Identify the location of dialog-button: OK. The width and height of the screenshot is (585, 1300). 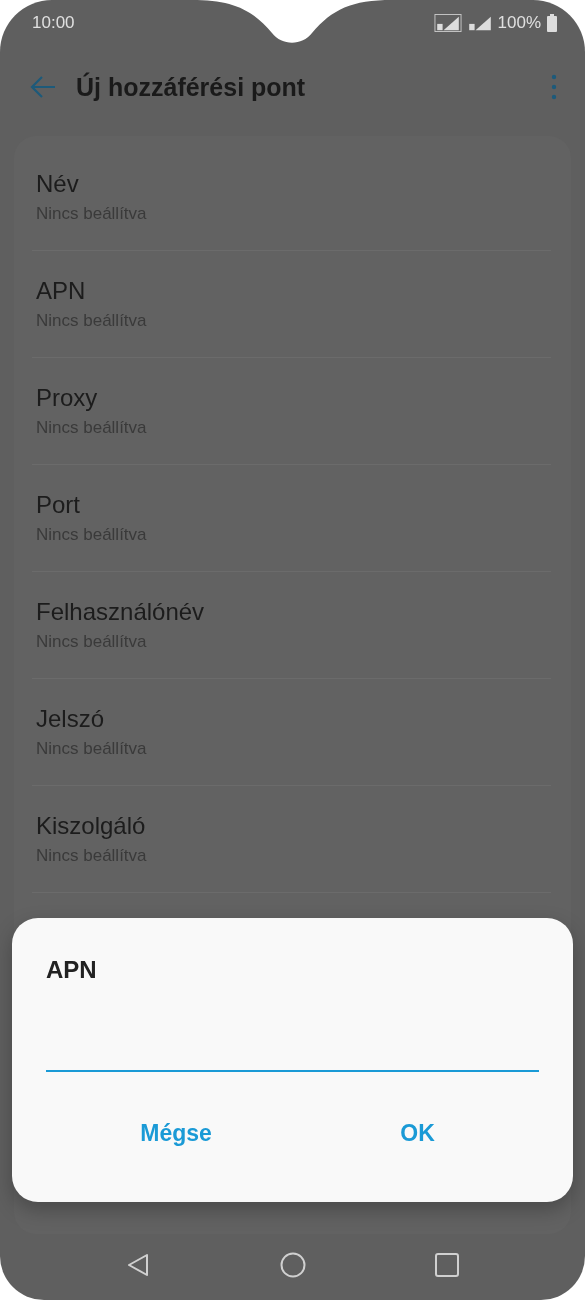
(417, 1133).